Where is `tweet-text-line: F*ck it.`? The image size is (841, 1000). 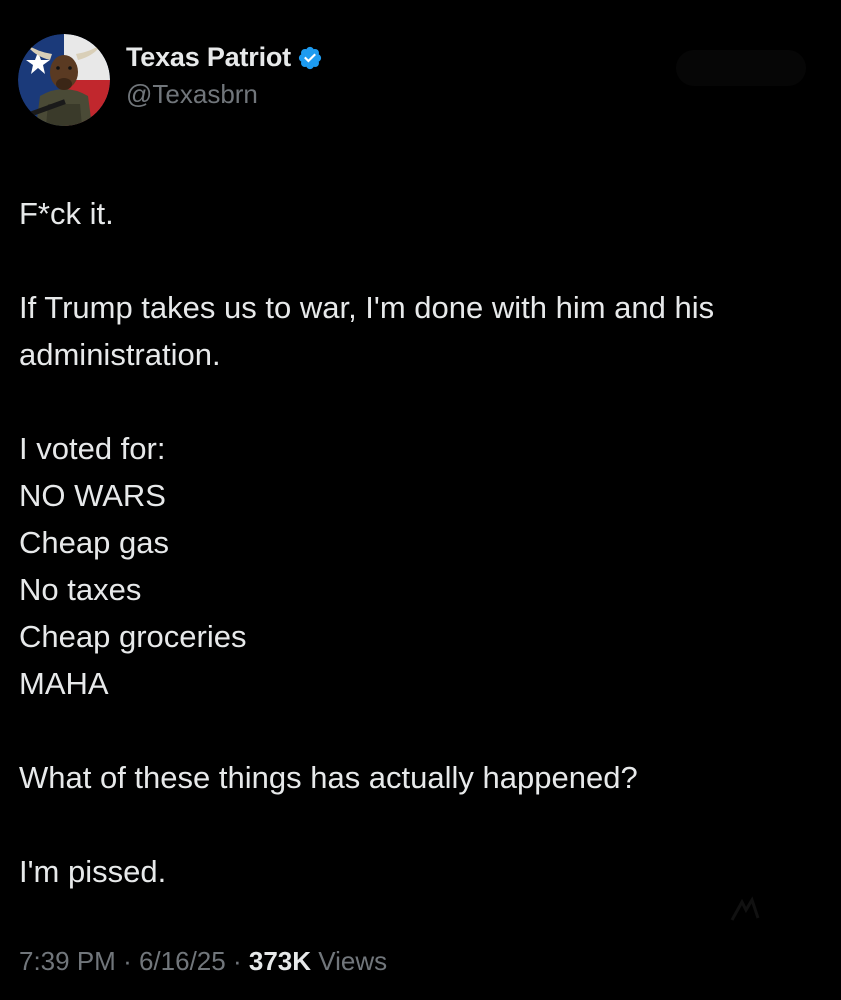 tweet-text-line: F*ck it. is located at coordinates (66, 213).